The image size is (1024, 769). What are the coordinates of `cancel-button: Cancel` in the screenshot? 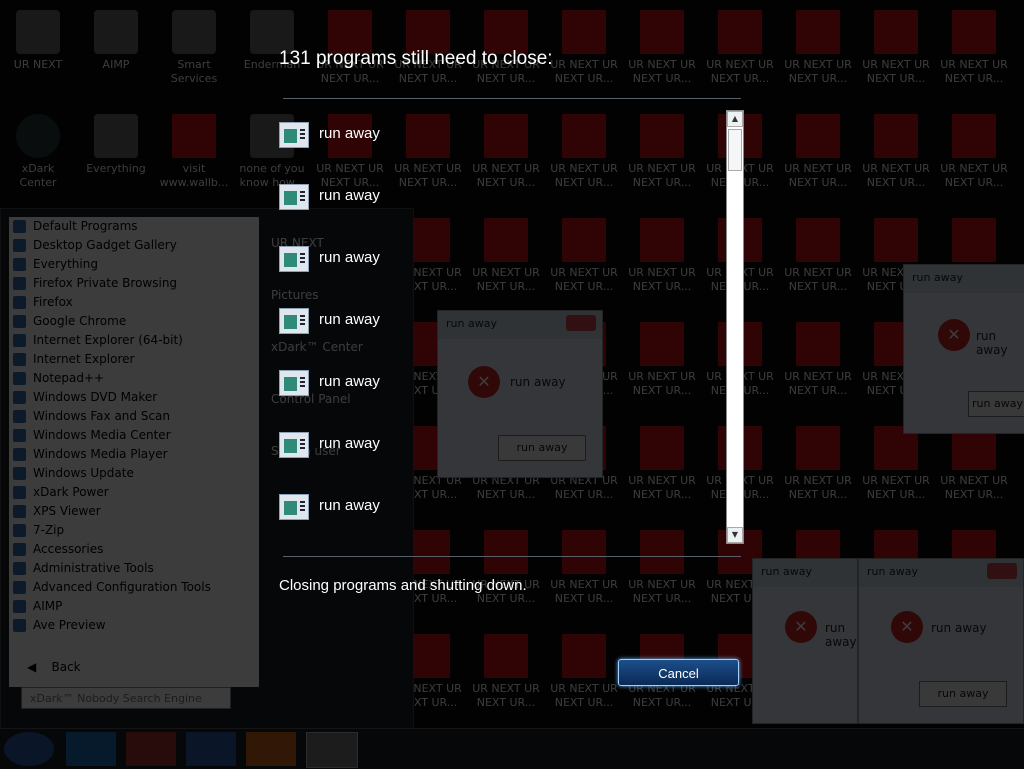 It's located at (678, 672).